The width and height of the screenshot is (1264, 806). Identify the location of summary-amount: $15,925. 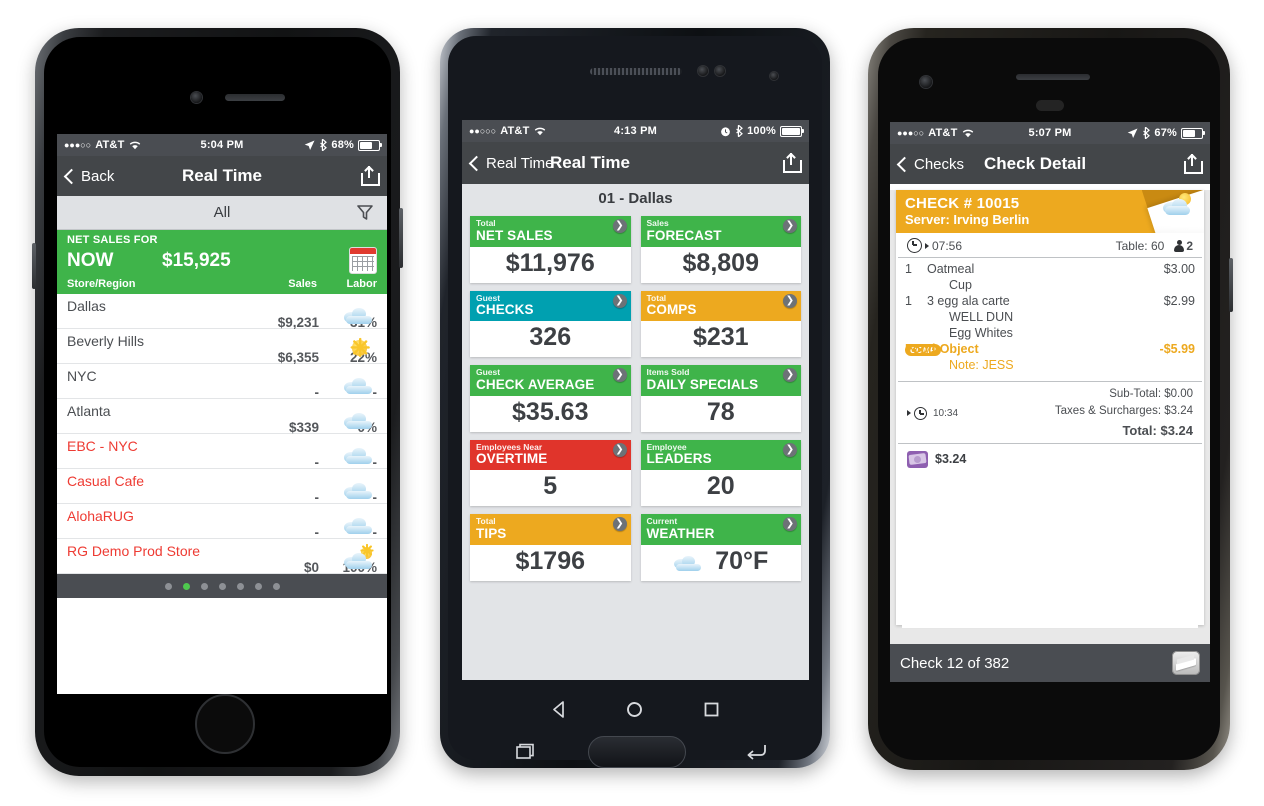
(196, 260).